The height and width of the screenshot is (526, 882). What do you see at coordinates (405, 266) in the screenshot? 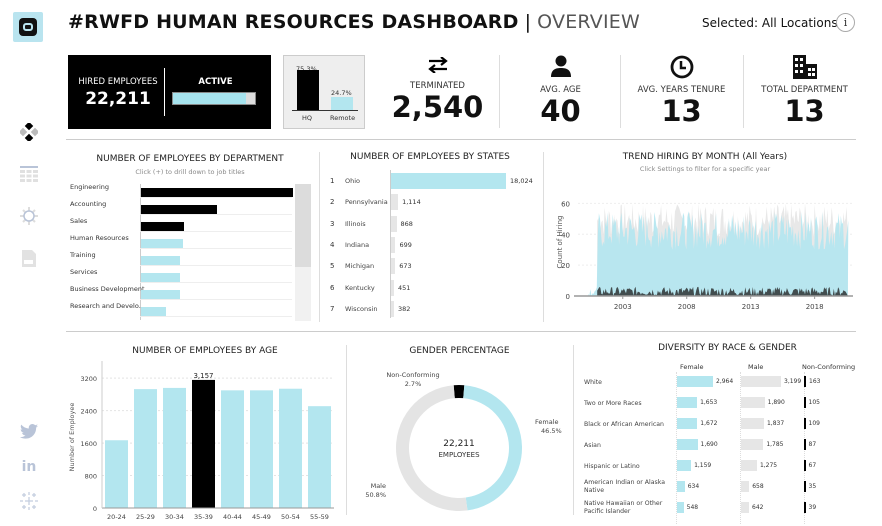
I see `state-value-label: 673` at bounding box center [405, 266].